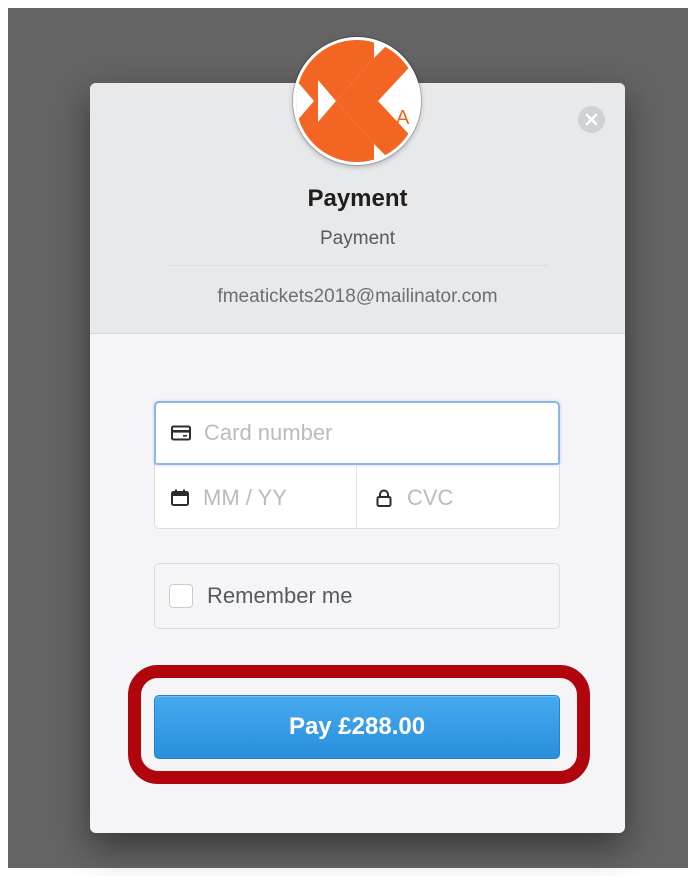 The image size is (688, 876). Describe the element at coordinates (403, 118) in the screenshot. I see `logo-letter: A` at that location.